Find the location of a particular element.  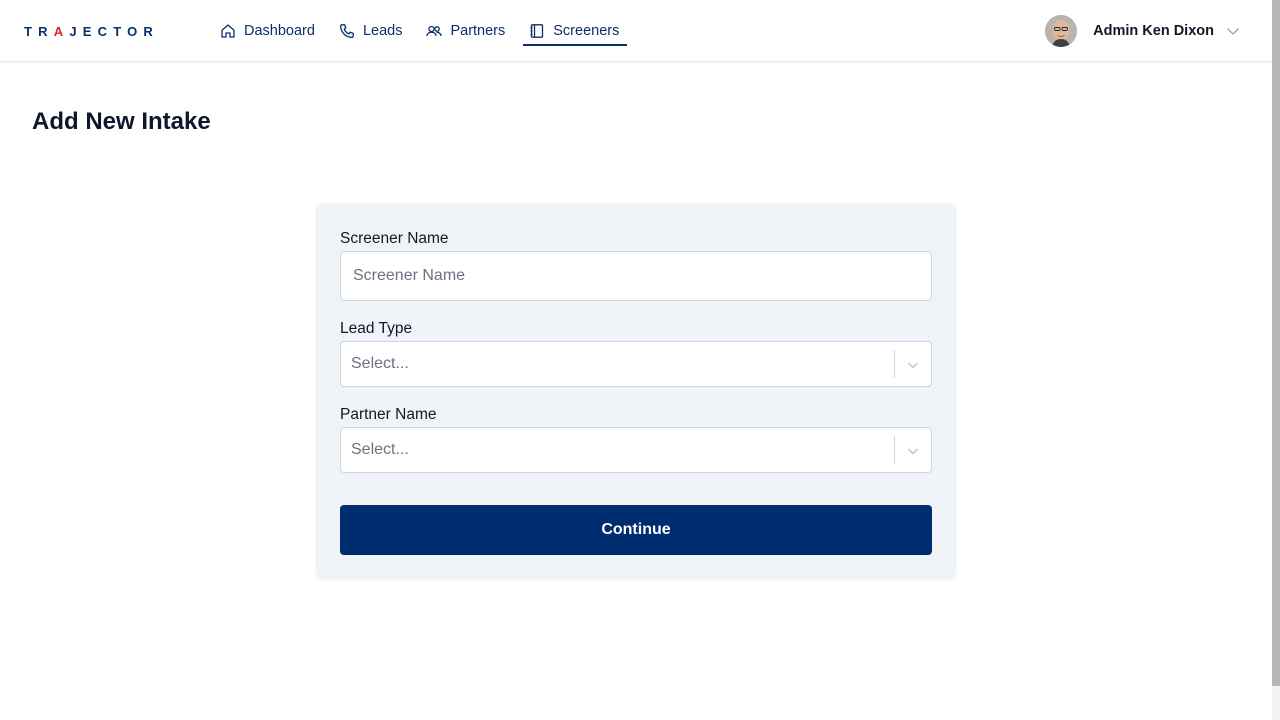

notebook-icon is located at coordinates (537, 31).